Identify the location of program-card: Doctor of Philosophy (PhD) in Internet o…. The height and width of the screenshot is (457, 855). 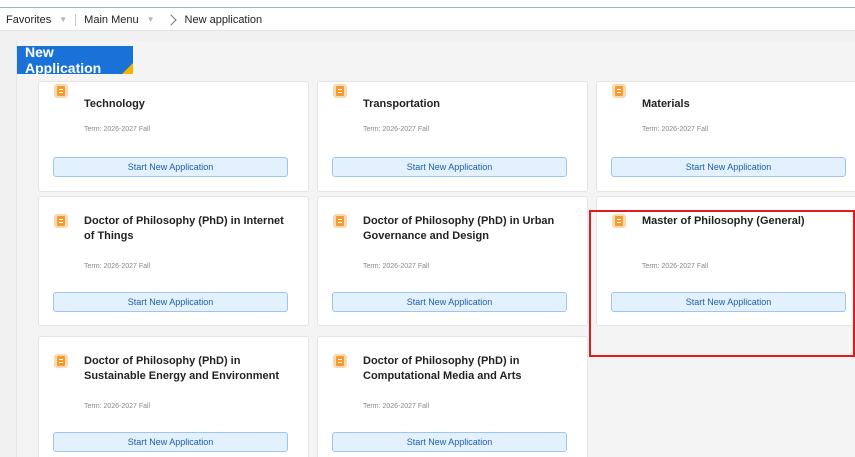
(173, 261).